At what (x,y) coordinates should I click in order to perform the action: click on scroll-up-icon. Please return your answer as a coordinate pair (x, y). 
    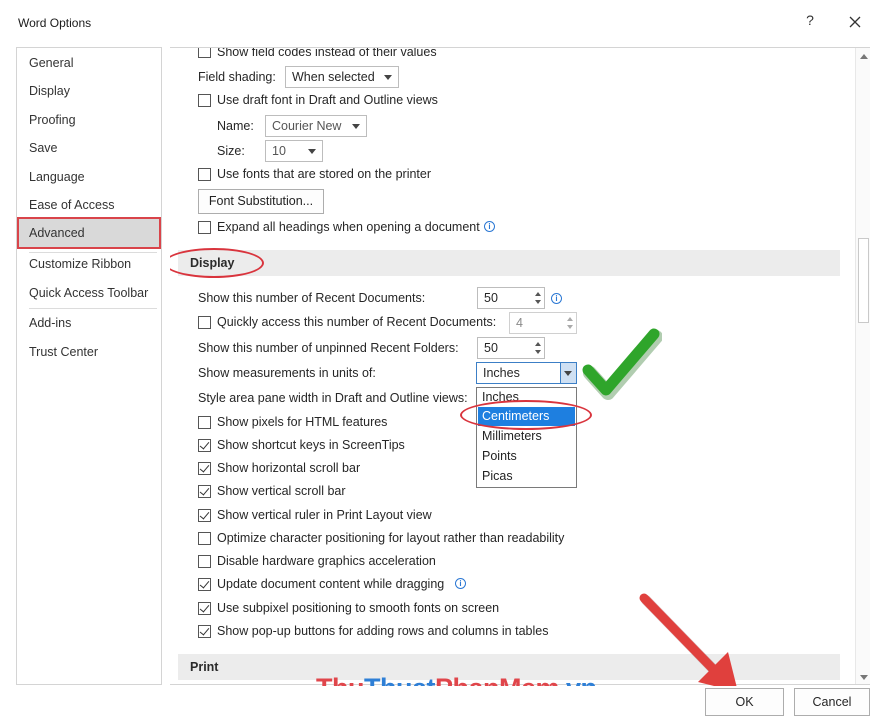
    Looking at the image, I should click on (864, 56).